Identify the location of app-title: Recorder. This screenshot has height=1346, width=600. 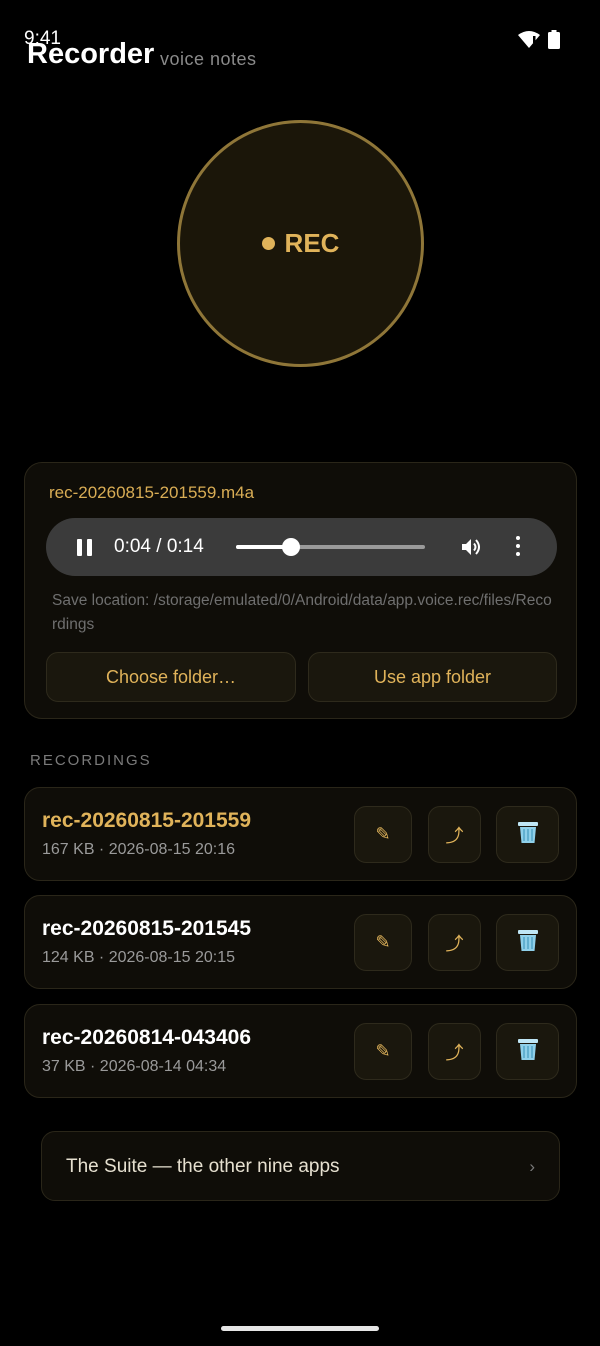
(91, 54).